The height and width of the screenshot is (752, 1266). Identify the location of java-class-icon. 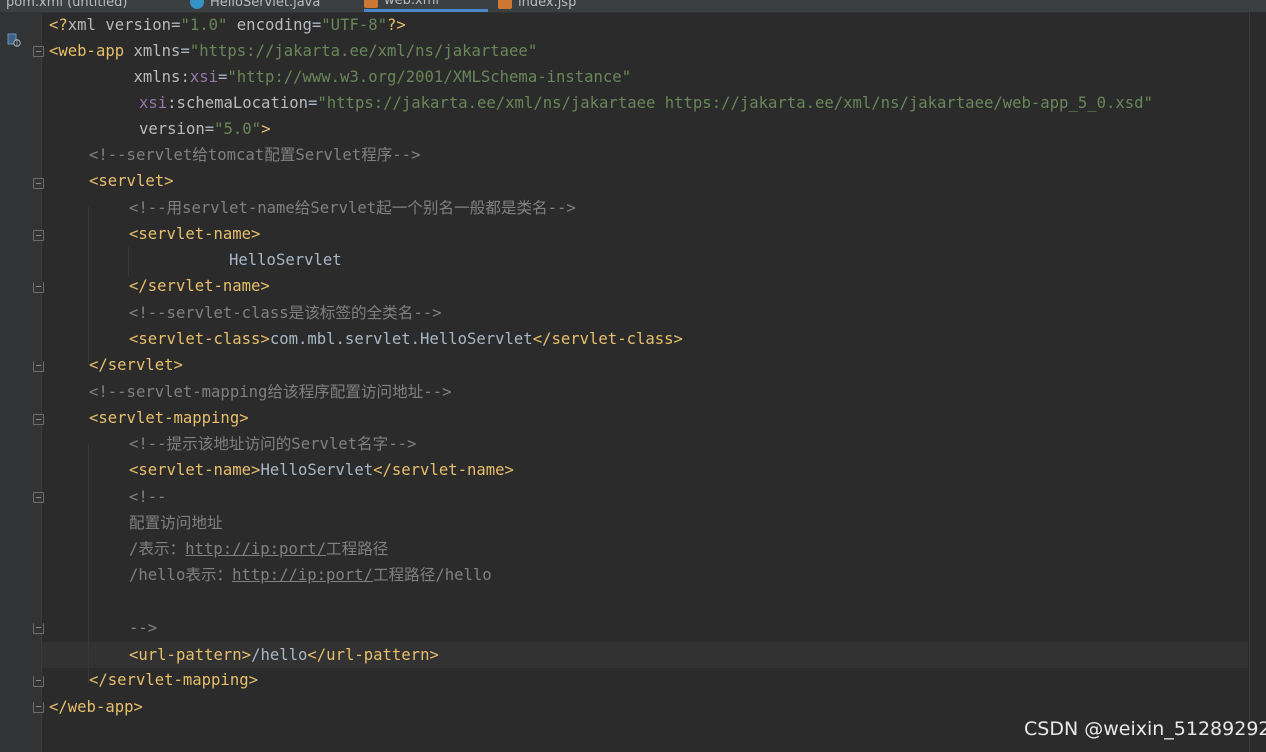
(197, 4).